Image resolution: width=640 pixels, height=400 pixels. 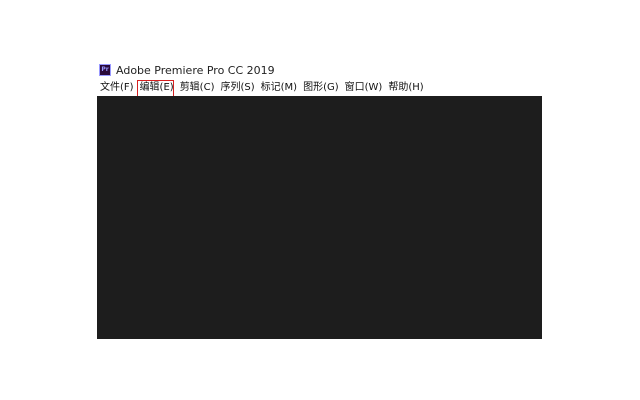 I want to click on menu-file: 文件(F), so click(x=117, y=88).